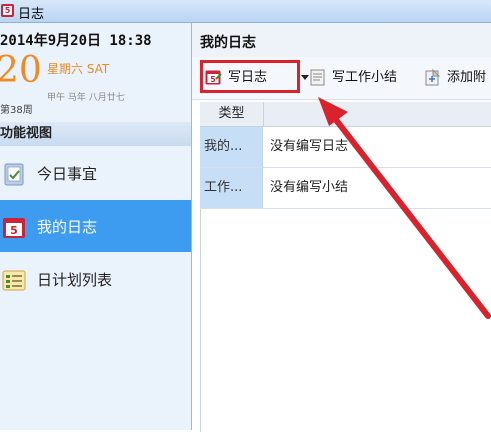 The image size is (491, 432). I want to click on page-title: 我的日志, so click(228, 43).